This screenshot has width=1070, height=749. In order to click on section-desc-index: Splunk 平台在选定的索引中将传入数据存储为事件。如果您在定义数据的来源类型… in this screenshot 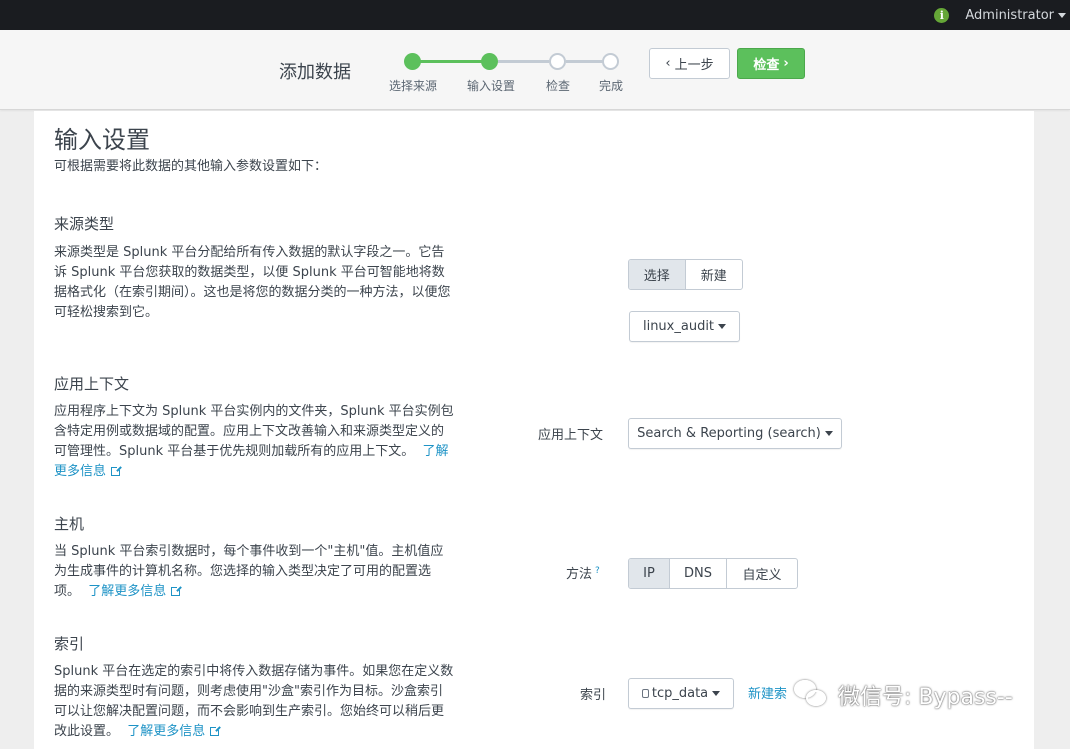, I will do `click(254, 702)`.